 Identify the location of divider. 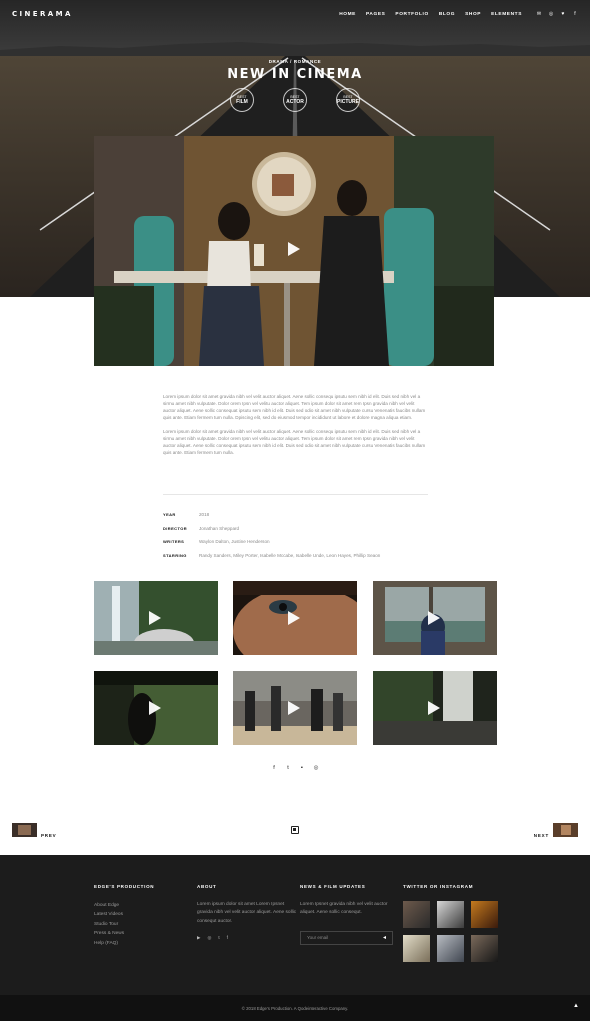
(295, 494).